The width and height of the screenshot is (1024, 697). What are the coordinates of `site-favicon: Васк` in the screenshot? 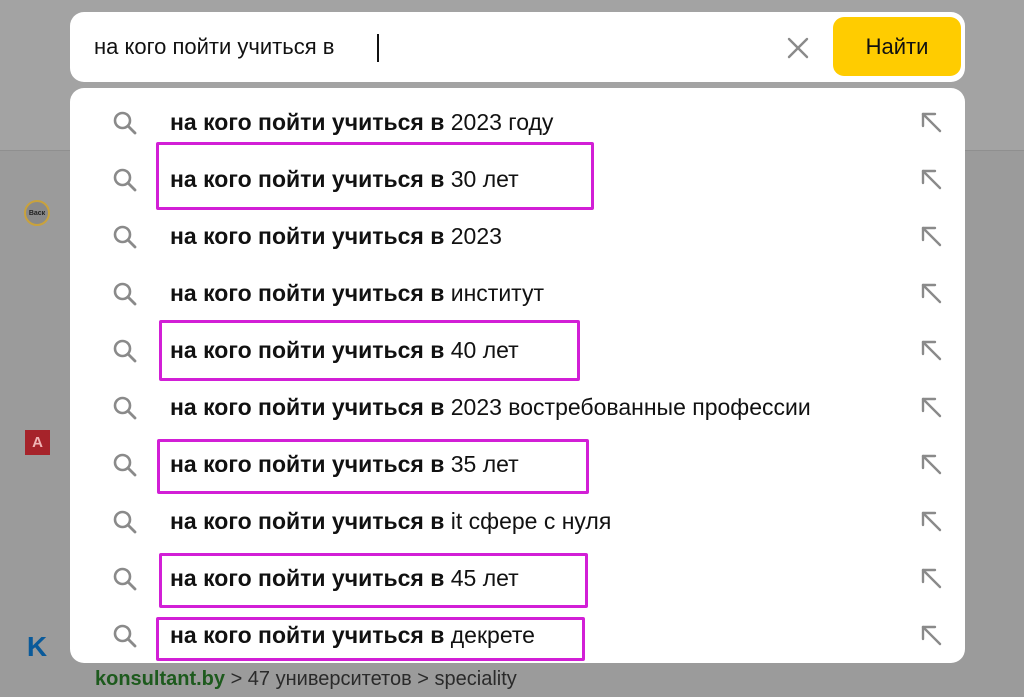 It's located at (37, 213).